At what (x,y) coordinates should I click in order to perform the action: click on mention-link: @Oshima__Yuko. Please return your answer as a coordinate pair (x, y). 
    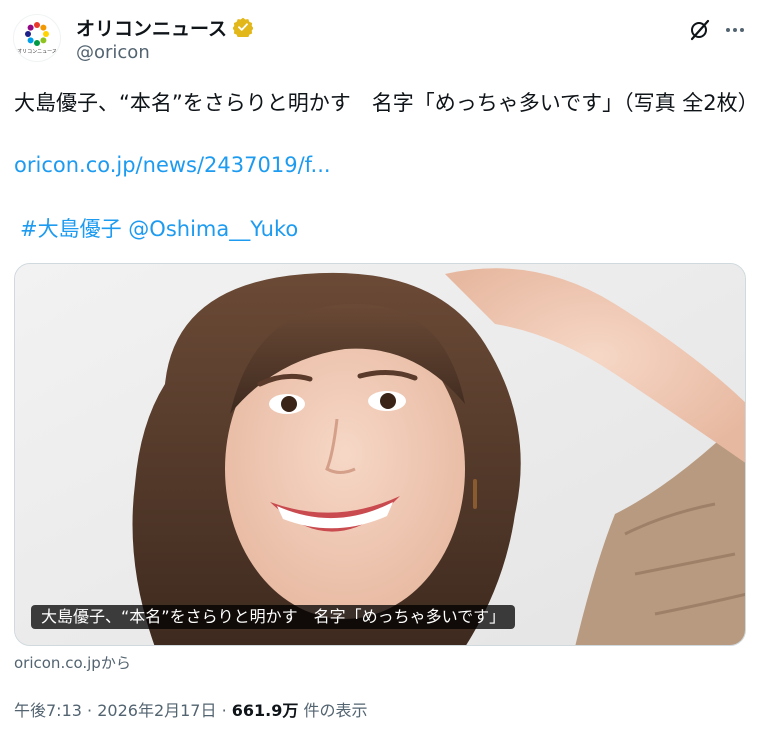
    Looking at the image, I should click on (213, 229).